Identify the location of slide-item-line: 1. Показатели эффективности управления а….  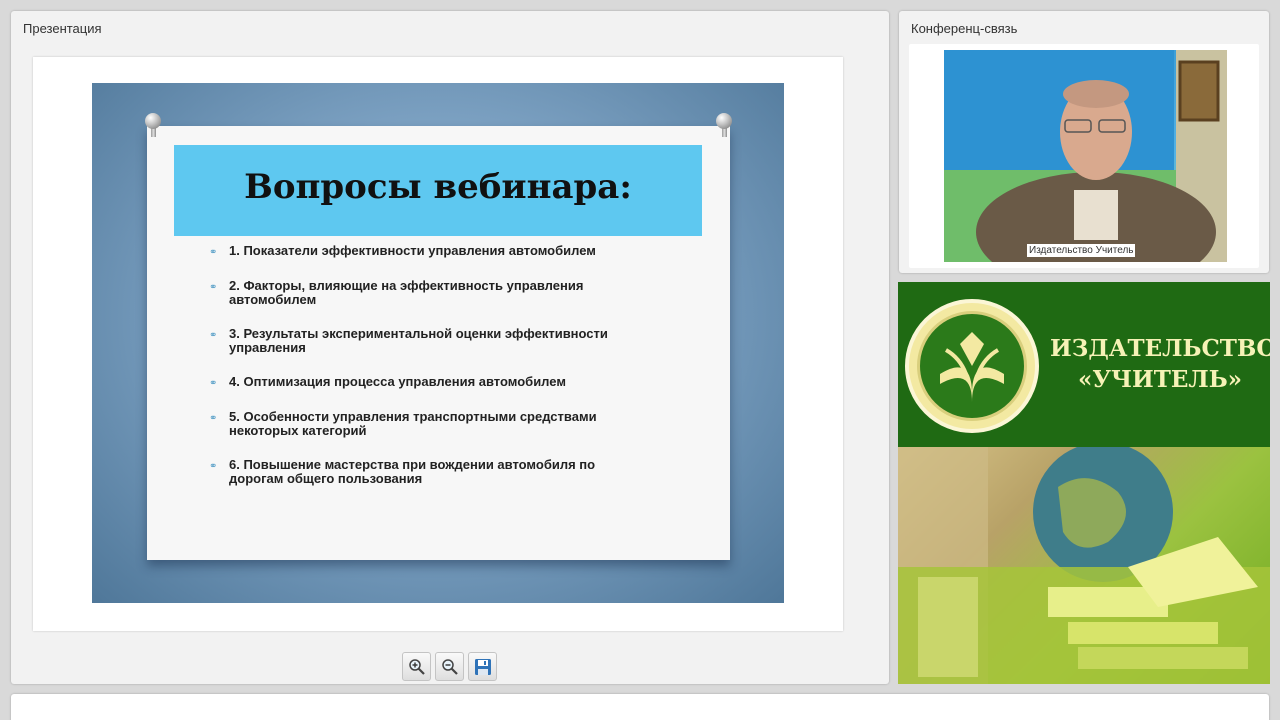
(412, 250).